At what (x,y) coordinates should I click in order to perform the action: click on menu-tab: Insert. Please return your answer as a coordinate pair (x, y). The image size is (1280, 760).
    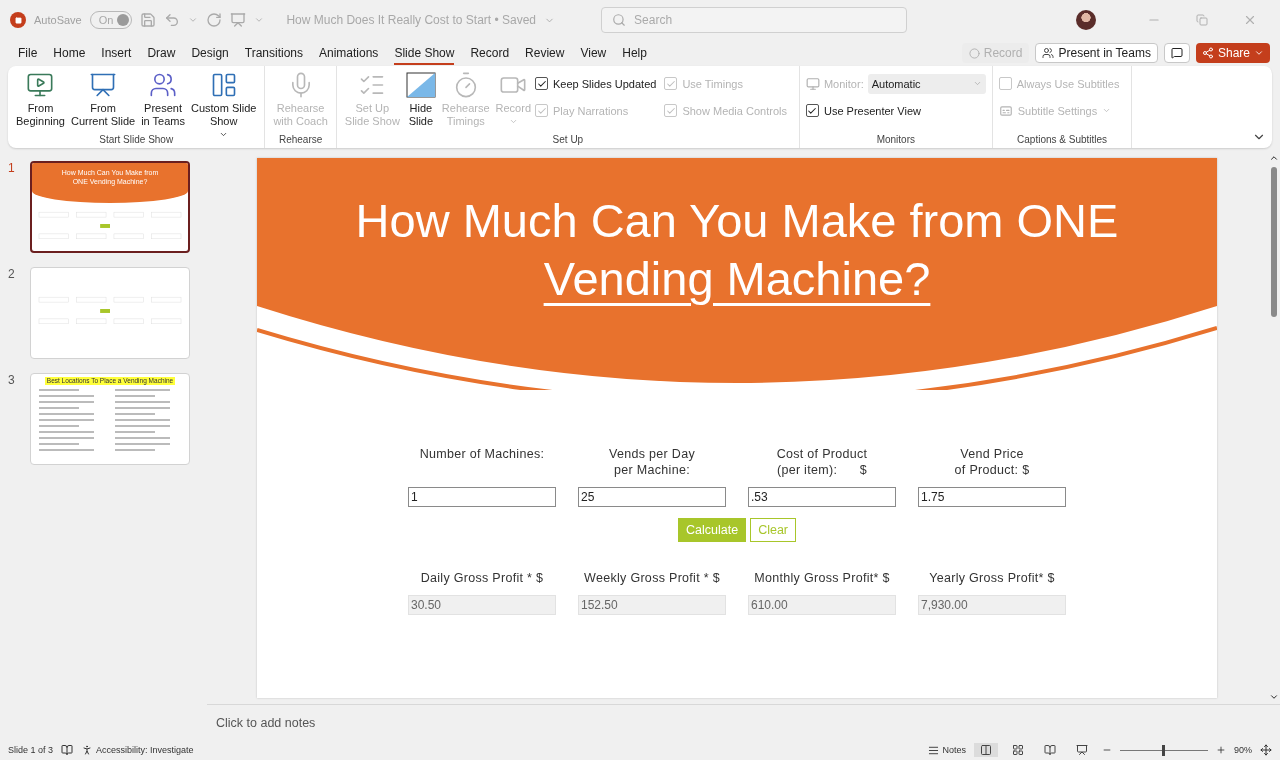
    Looking at the image, I should click on (116, 53).